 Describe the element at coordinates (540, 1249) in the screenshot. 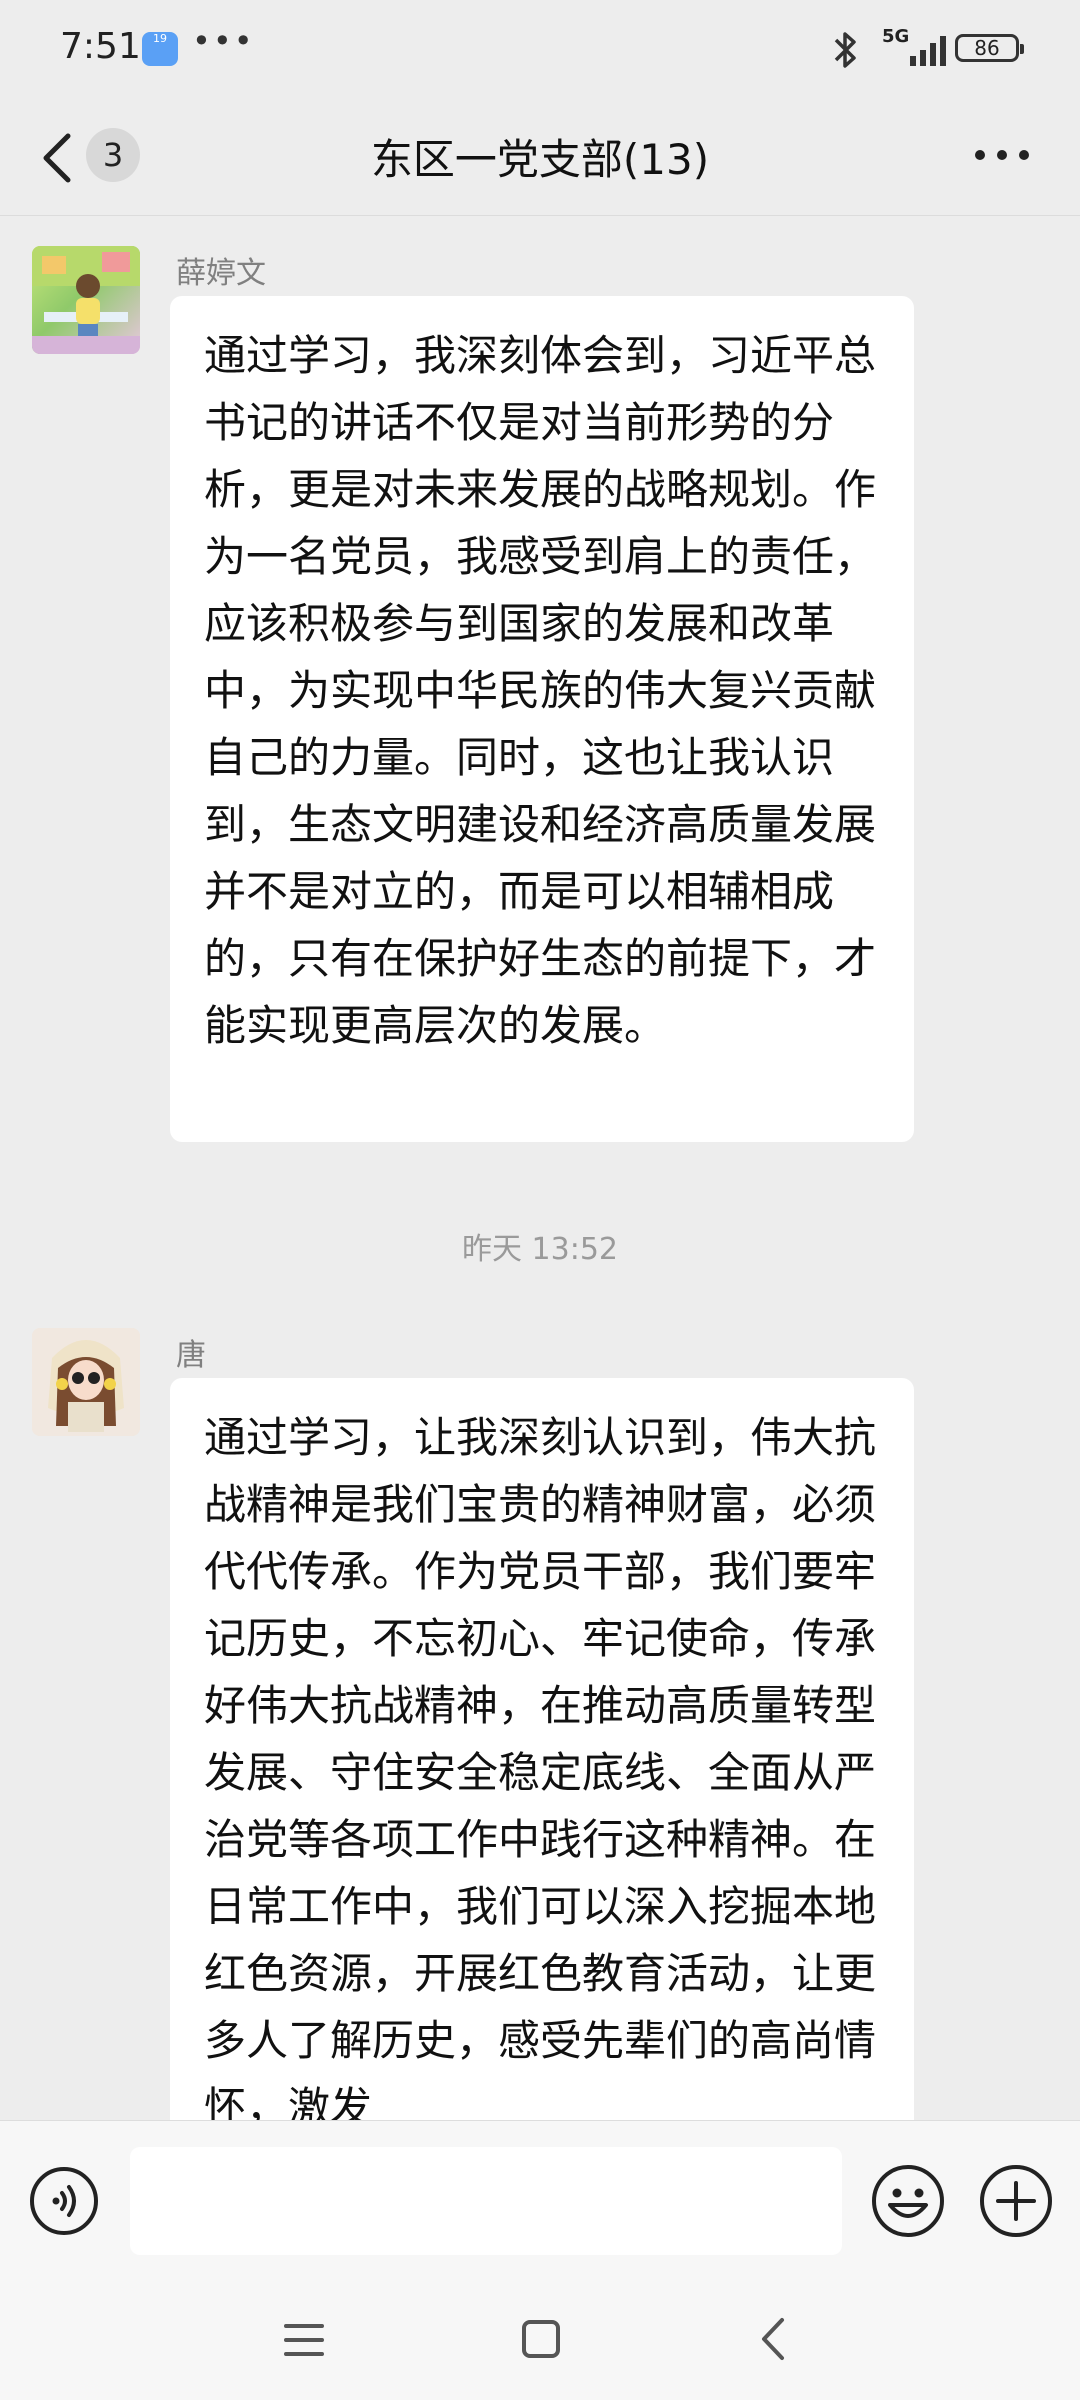

I see `timestamp-separator: 昨天 13:52` at that location.